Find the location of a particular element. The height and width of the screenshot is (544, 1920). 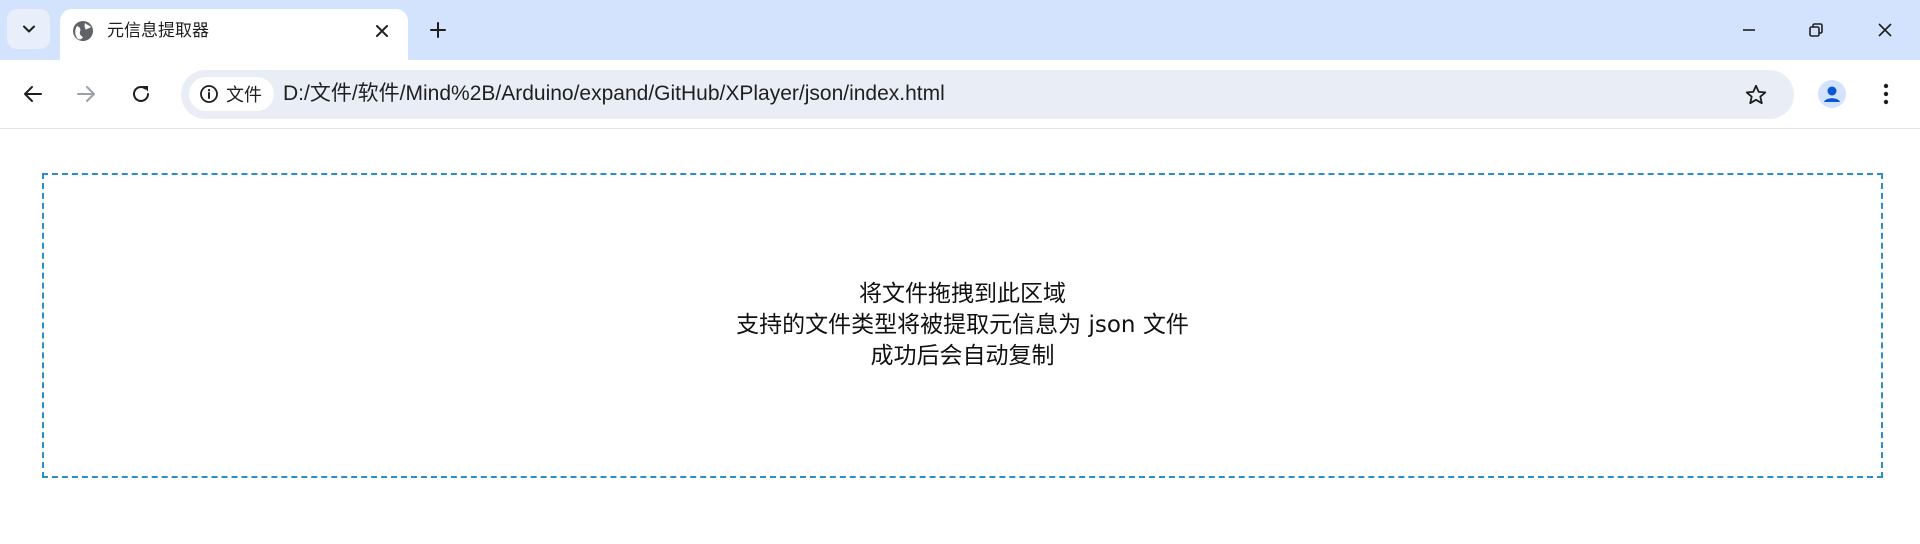

bookmark-button is located at coordinates (1756, 95).